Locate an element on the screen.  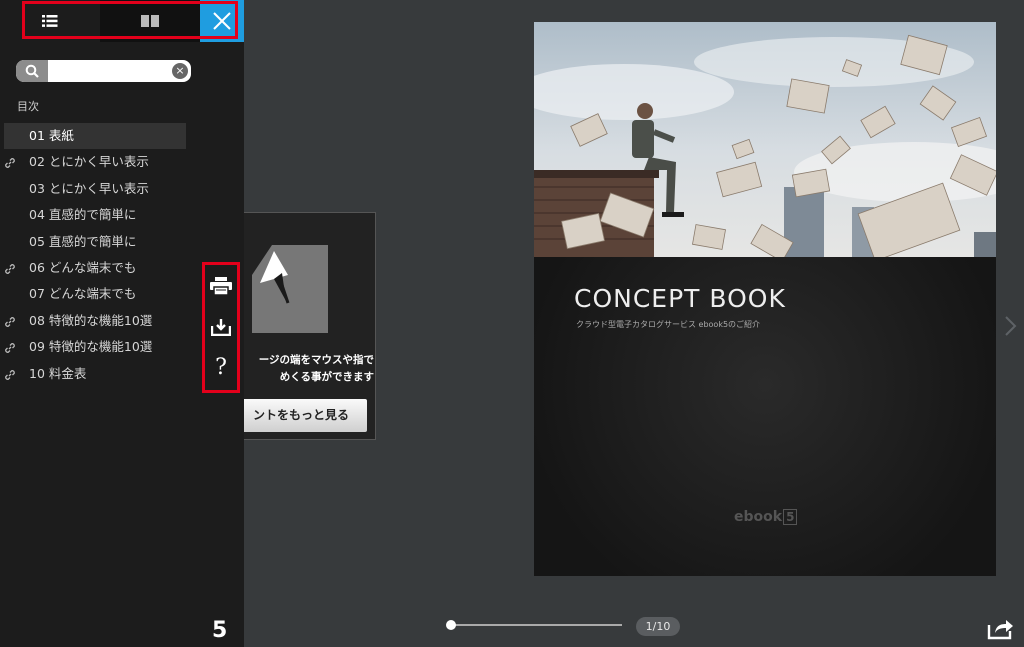
close-sidebar-button is located at coordinates (222, 21).